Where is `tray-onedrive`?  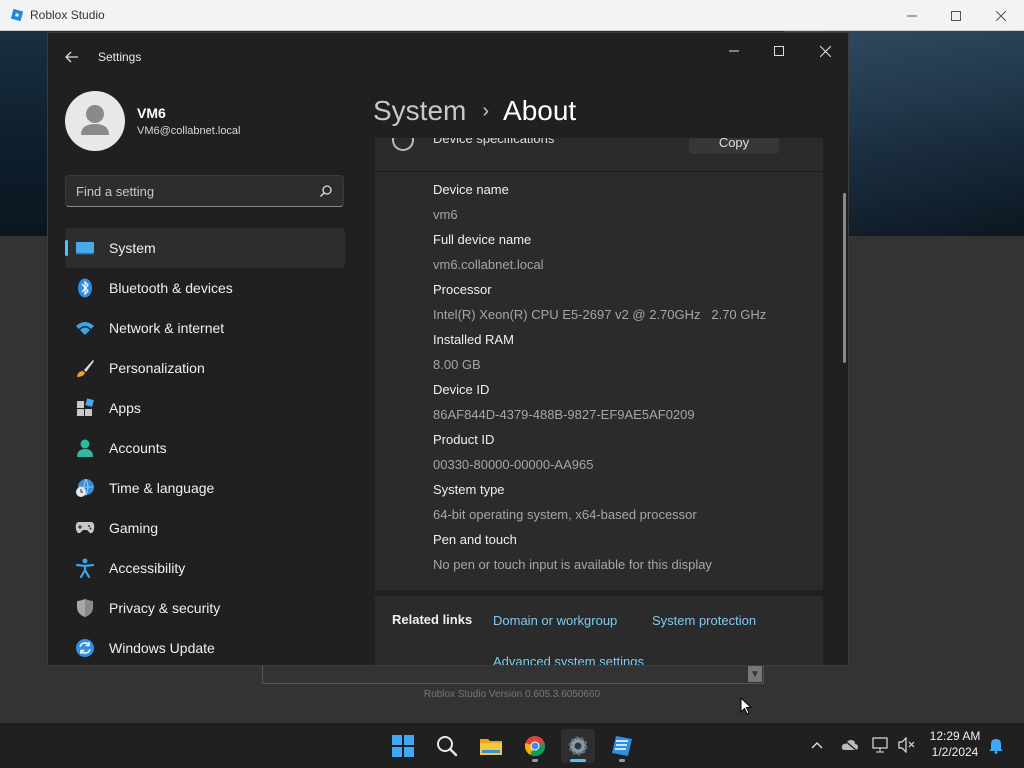
tray-onedrive is located at coordinates (850, 745).